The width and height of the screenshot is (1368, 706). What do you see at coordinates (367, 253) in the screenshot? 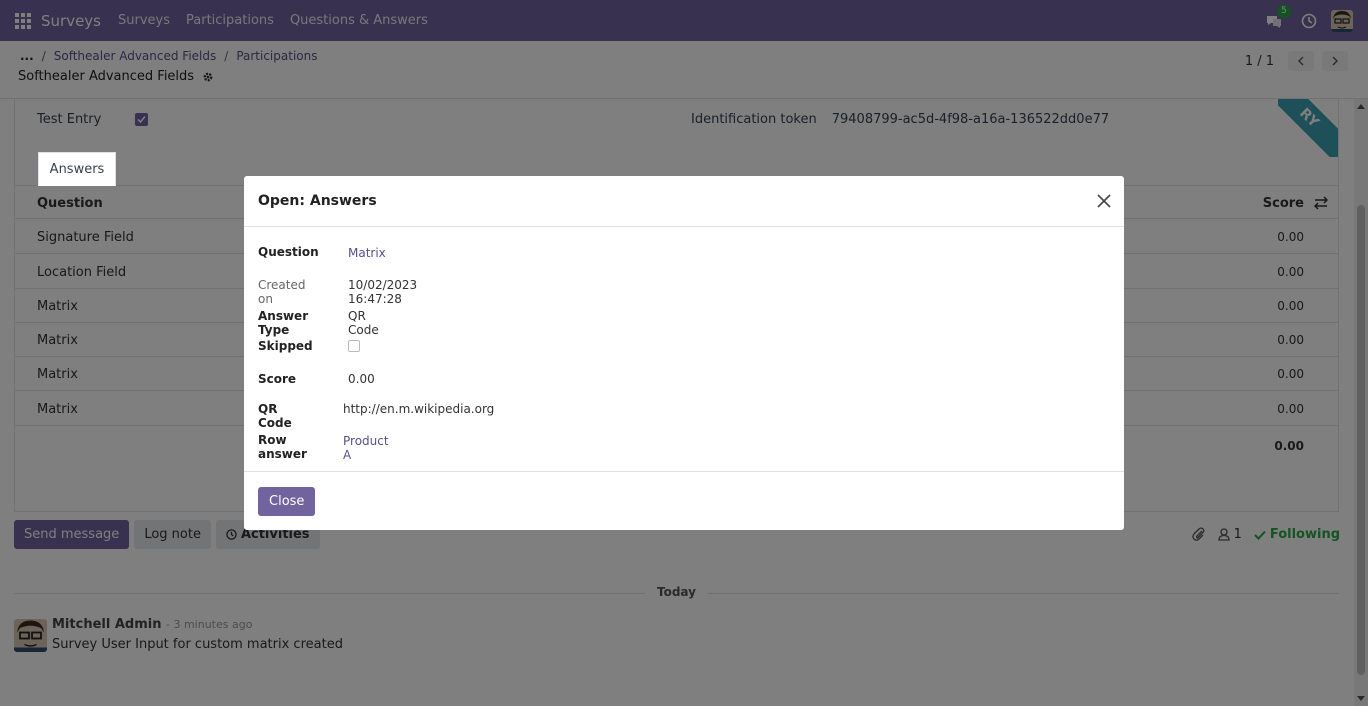
I see `question-value: Matrix` at bounding box center [367, 253].